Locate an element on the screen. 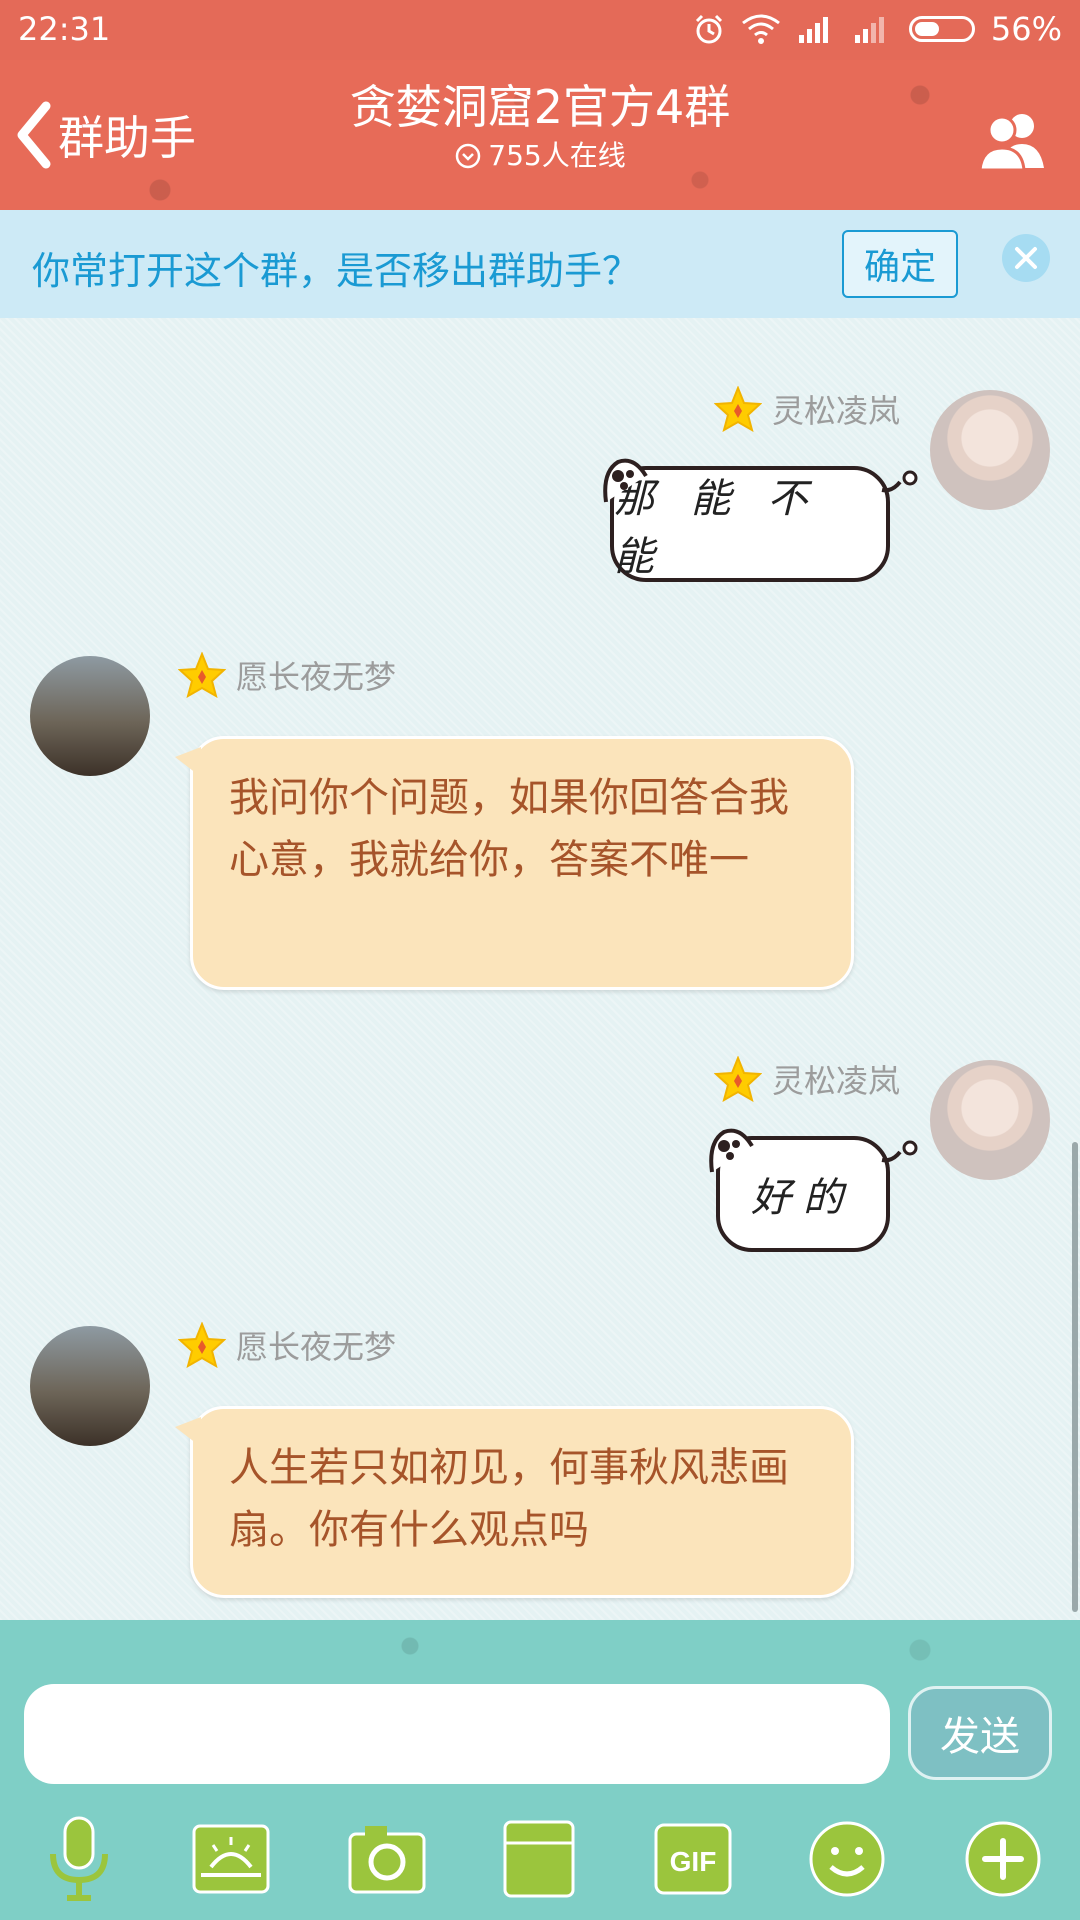 The image size is (1080, 1920). album-button is located at coordinates (231, 1859).